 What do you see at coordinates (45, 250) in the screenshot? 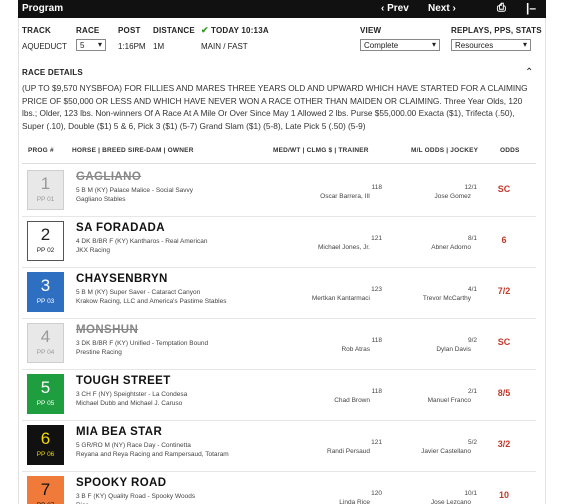
I see `post-position: PP 02` at bounding box center [45, 250].